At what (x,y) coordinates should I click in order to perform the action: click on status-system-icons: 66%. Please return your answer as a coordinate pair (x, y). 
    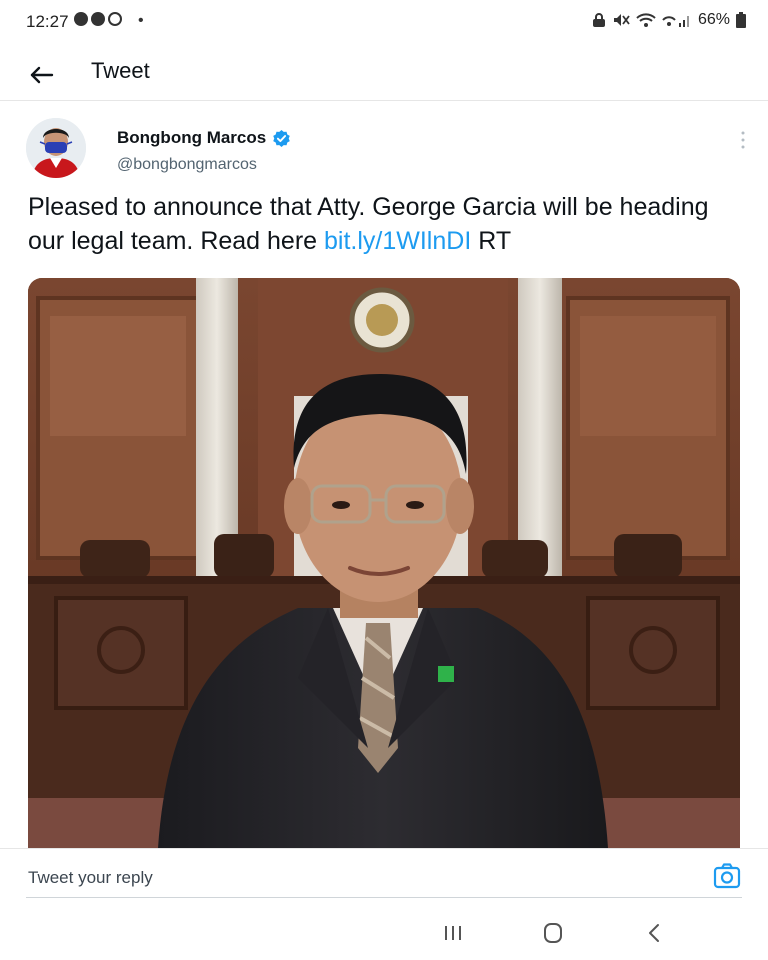
    Looking at the image, I should click on (669, 20).